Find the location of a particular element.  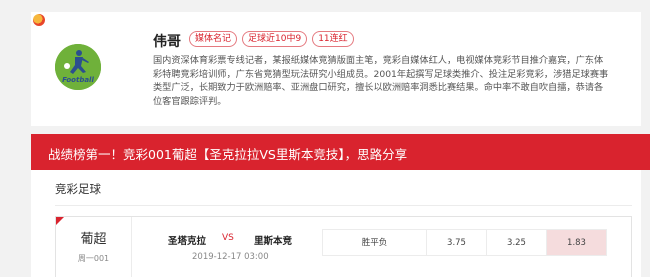

article-title-banner: 战绩榜第一！竞彩001葡超【圣克拉拉VS里斯本竞技】，思路分享 is located at coordinates (340, 152).